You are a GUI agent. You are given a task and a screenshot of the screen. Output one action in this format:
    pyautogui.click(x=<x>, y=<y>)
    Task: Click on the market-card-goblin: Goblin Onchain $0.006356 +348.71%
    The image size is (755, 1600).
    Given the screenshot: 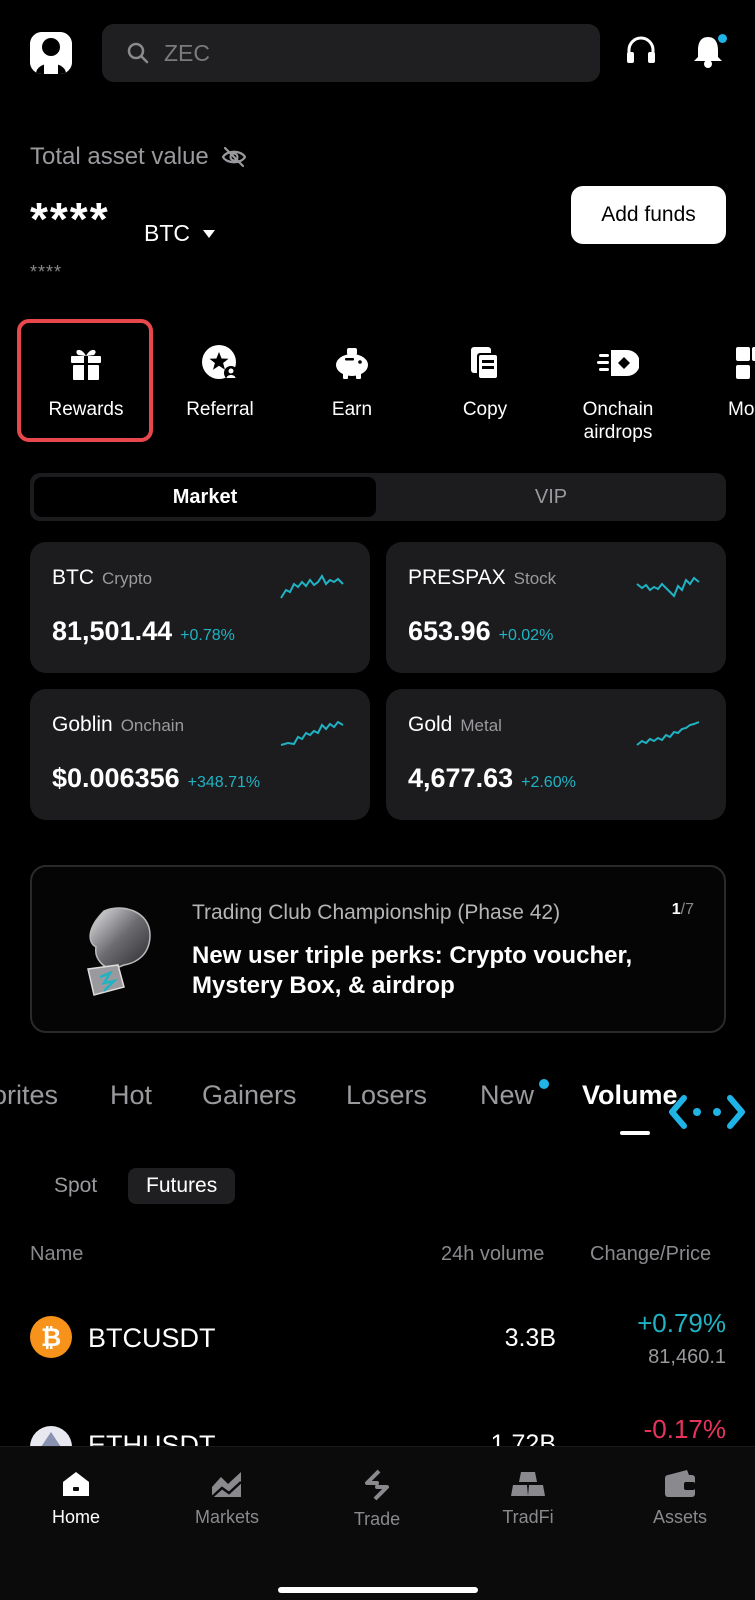 What is the action you would take?
    pyautogui.click(x=200, y=754)
    